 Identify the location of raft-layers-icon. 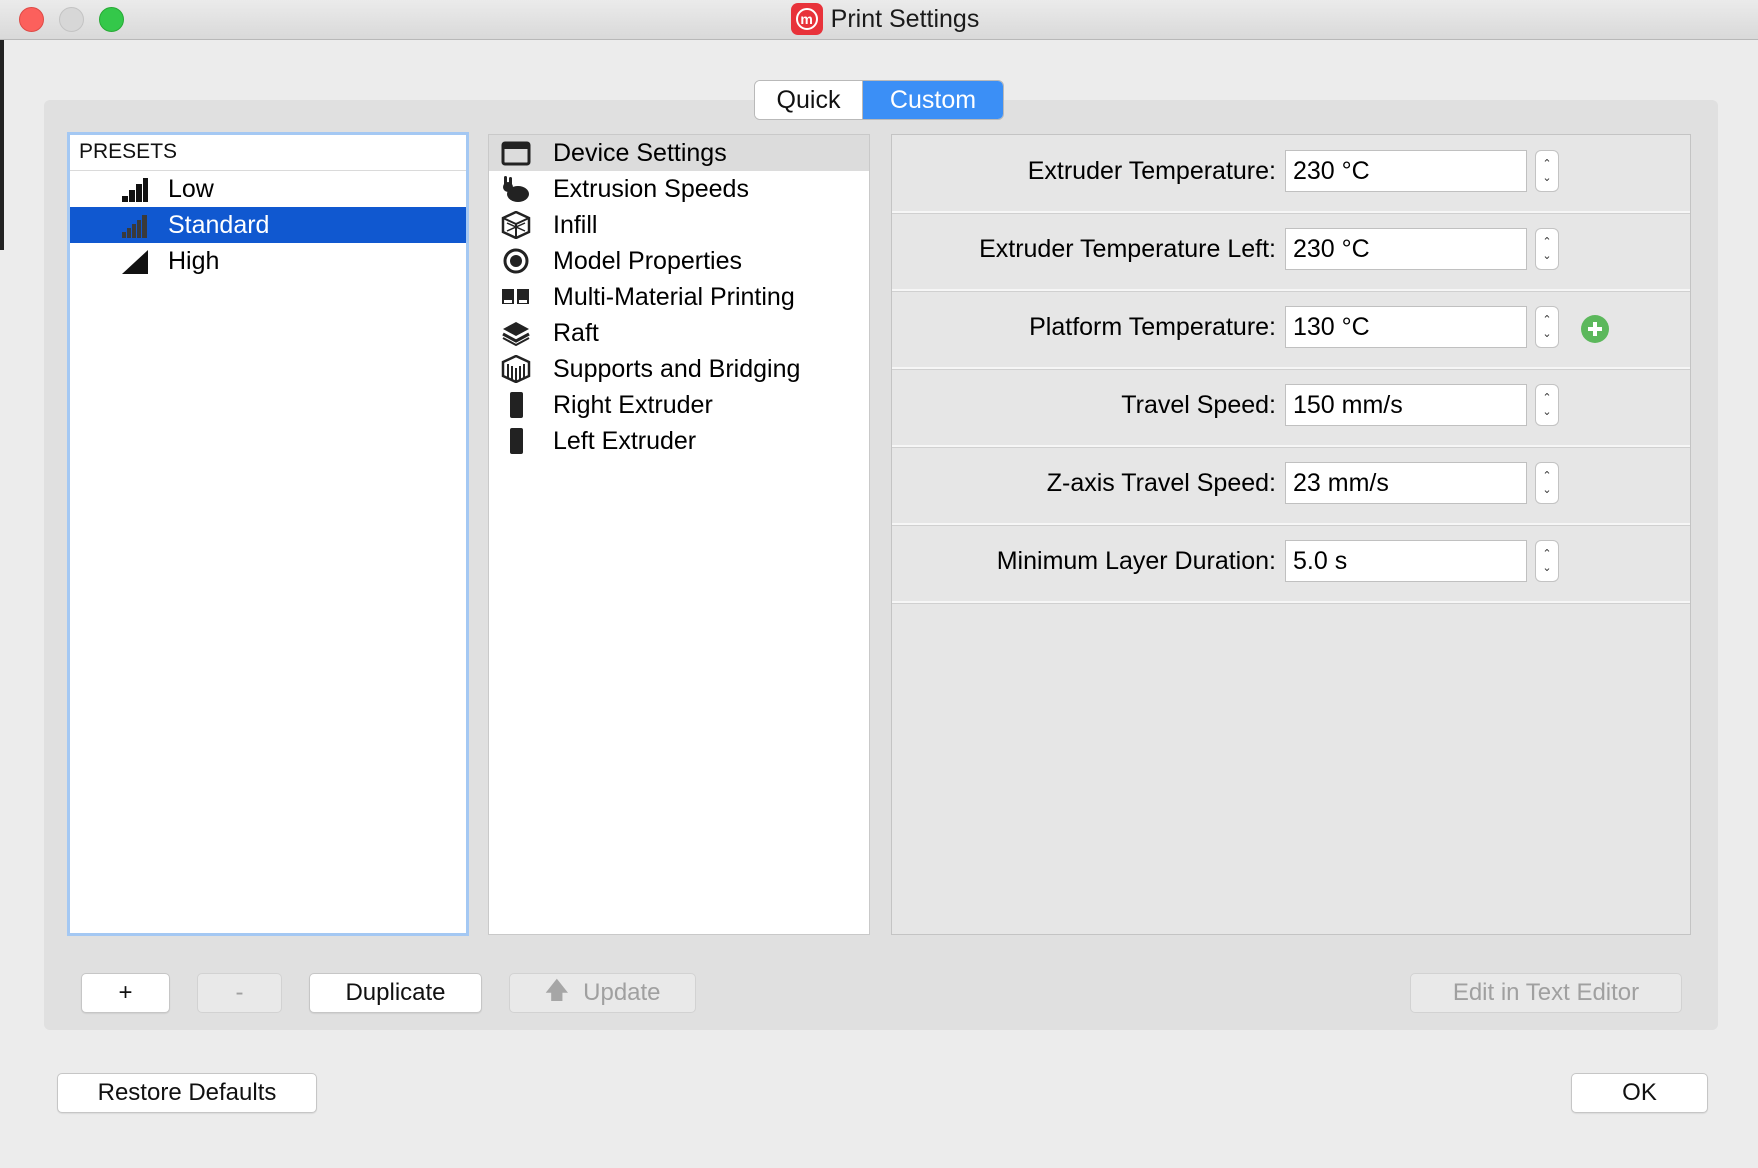
(516, 334).